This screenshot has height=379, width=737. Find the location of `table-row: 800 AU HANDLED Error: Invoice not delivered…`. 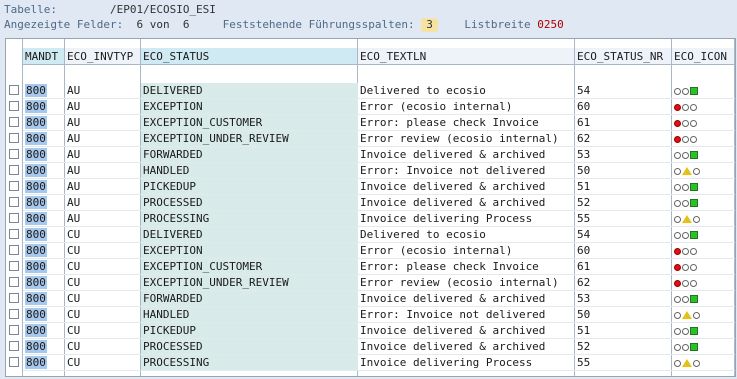

table-row: 800 AU HANDLED Error: Invoice not delivered… is located at coordinates (370, 171).